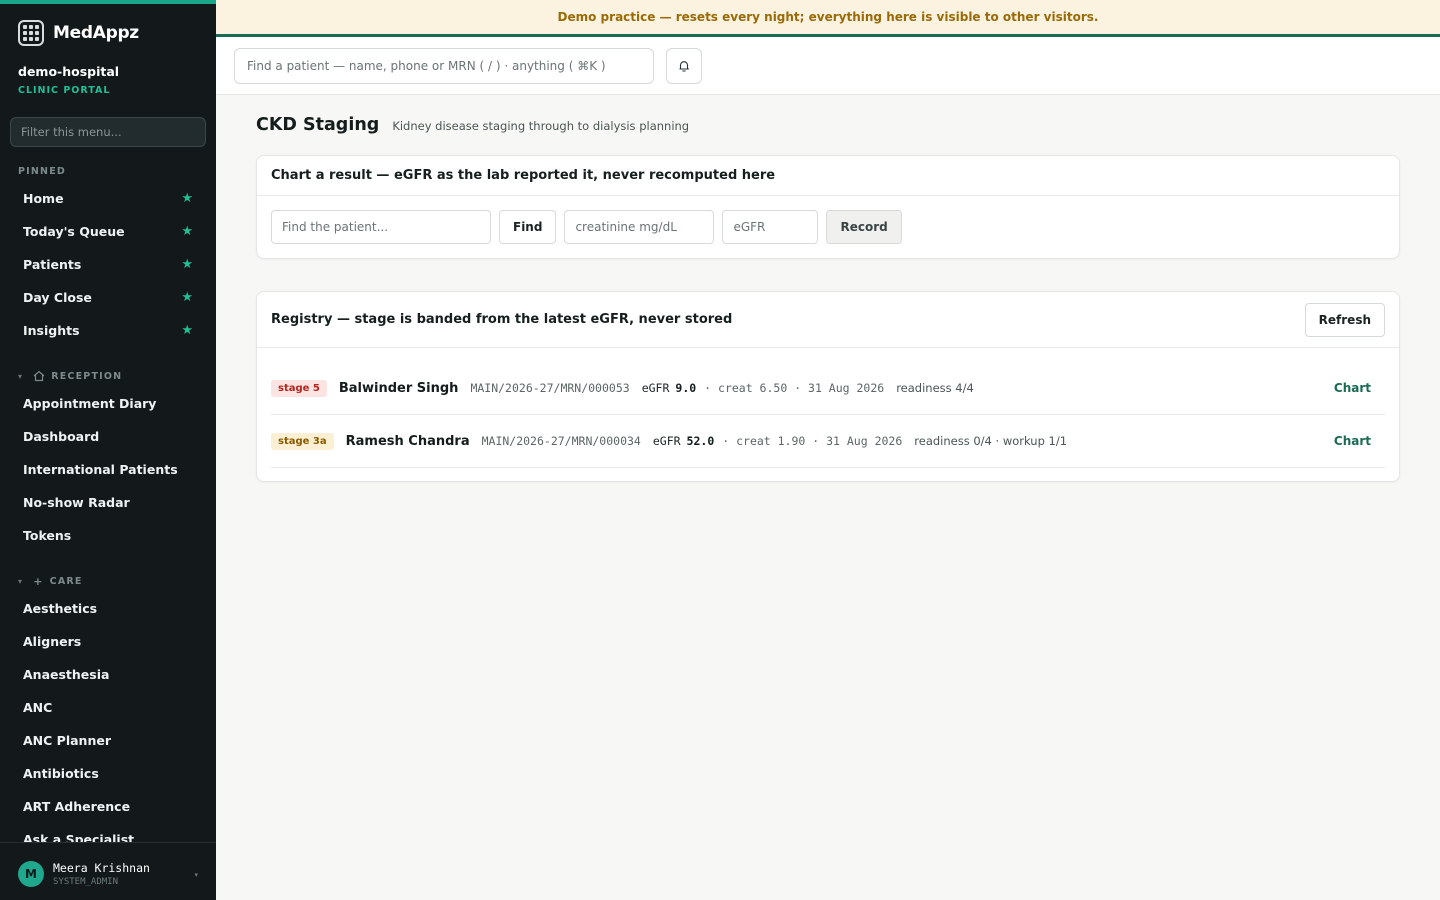 The width and height of the screenshot is (1440, 900). What do you see at coordinates (77, 806) in the screenshot?
I see `sidebar-item-label: ART Adherence` at bounding box center [77, 806].